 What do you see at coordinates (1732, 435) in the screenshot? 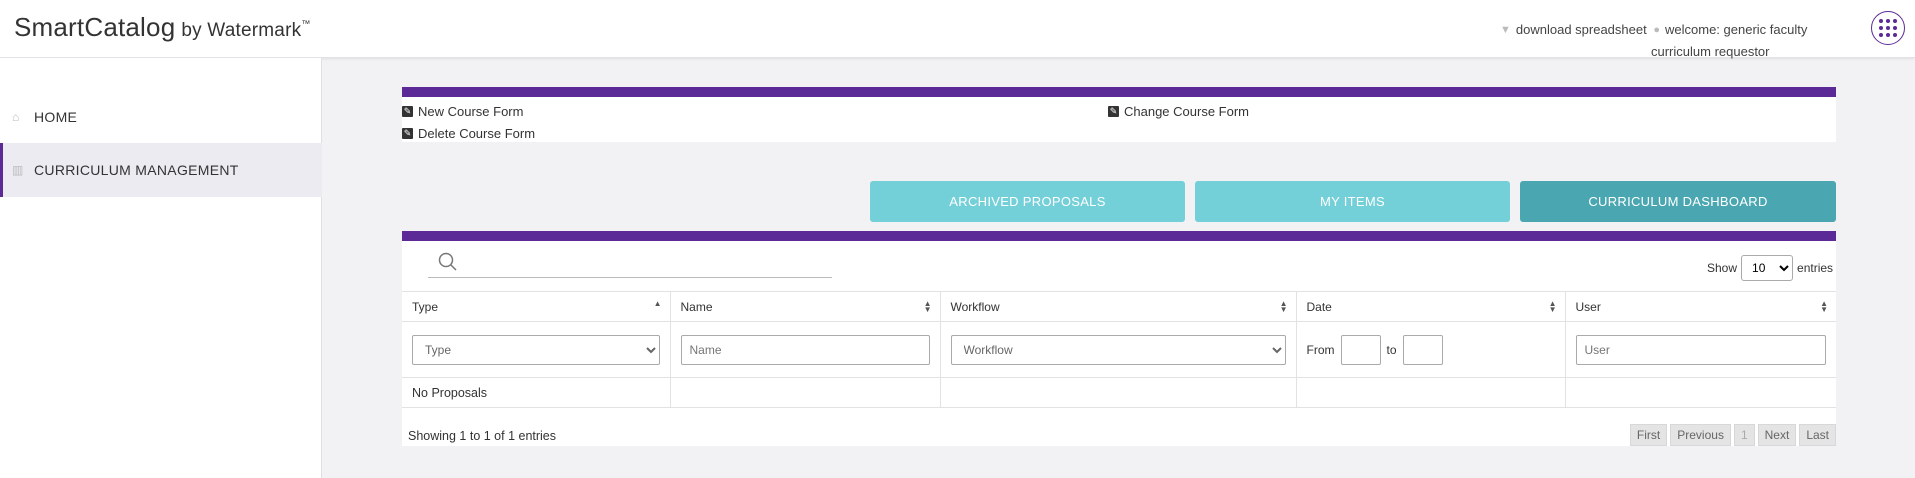
I see `pagination: First Previous 1 Next Last` at bounding box center [1732, 435].